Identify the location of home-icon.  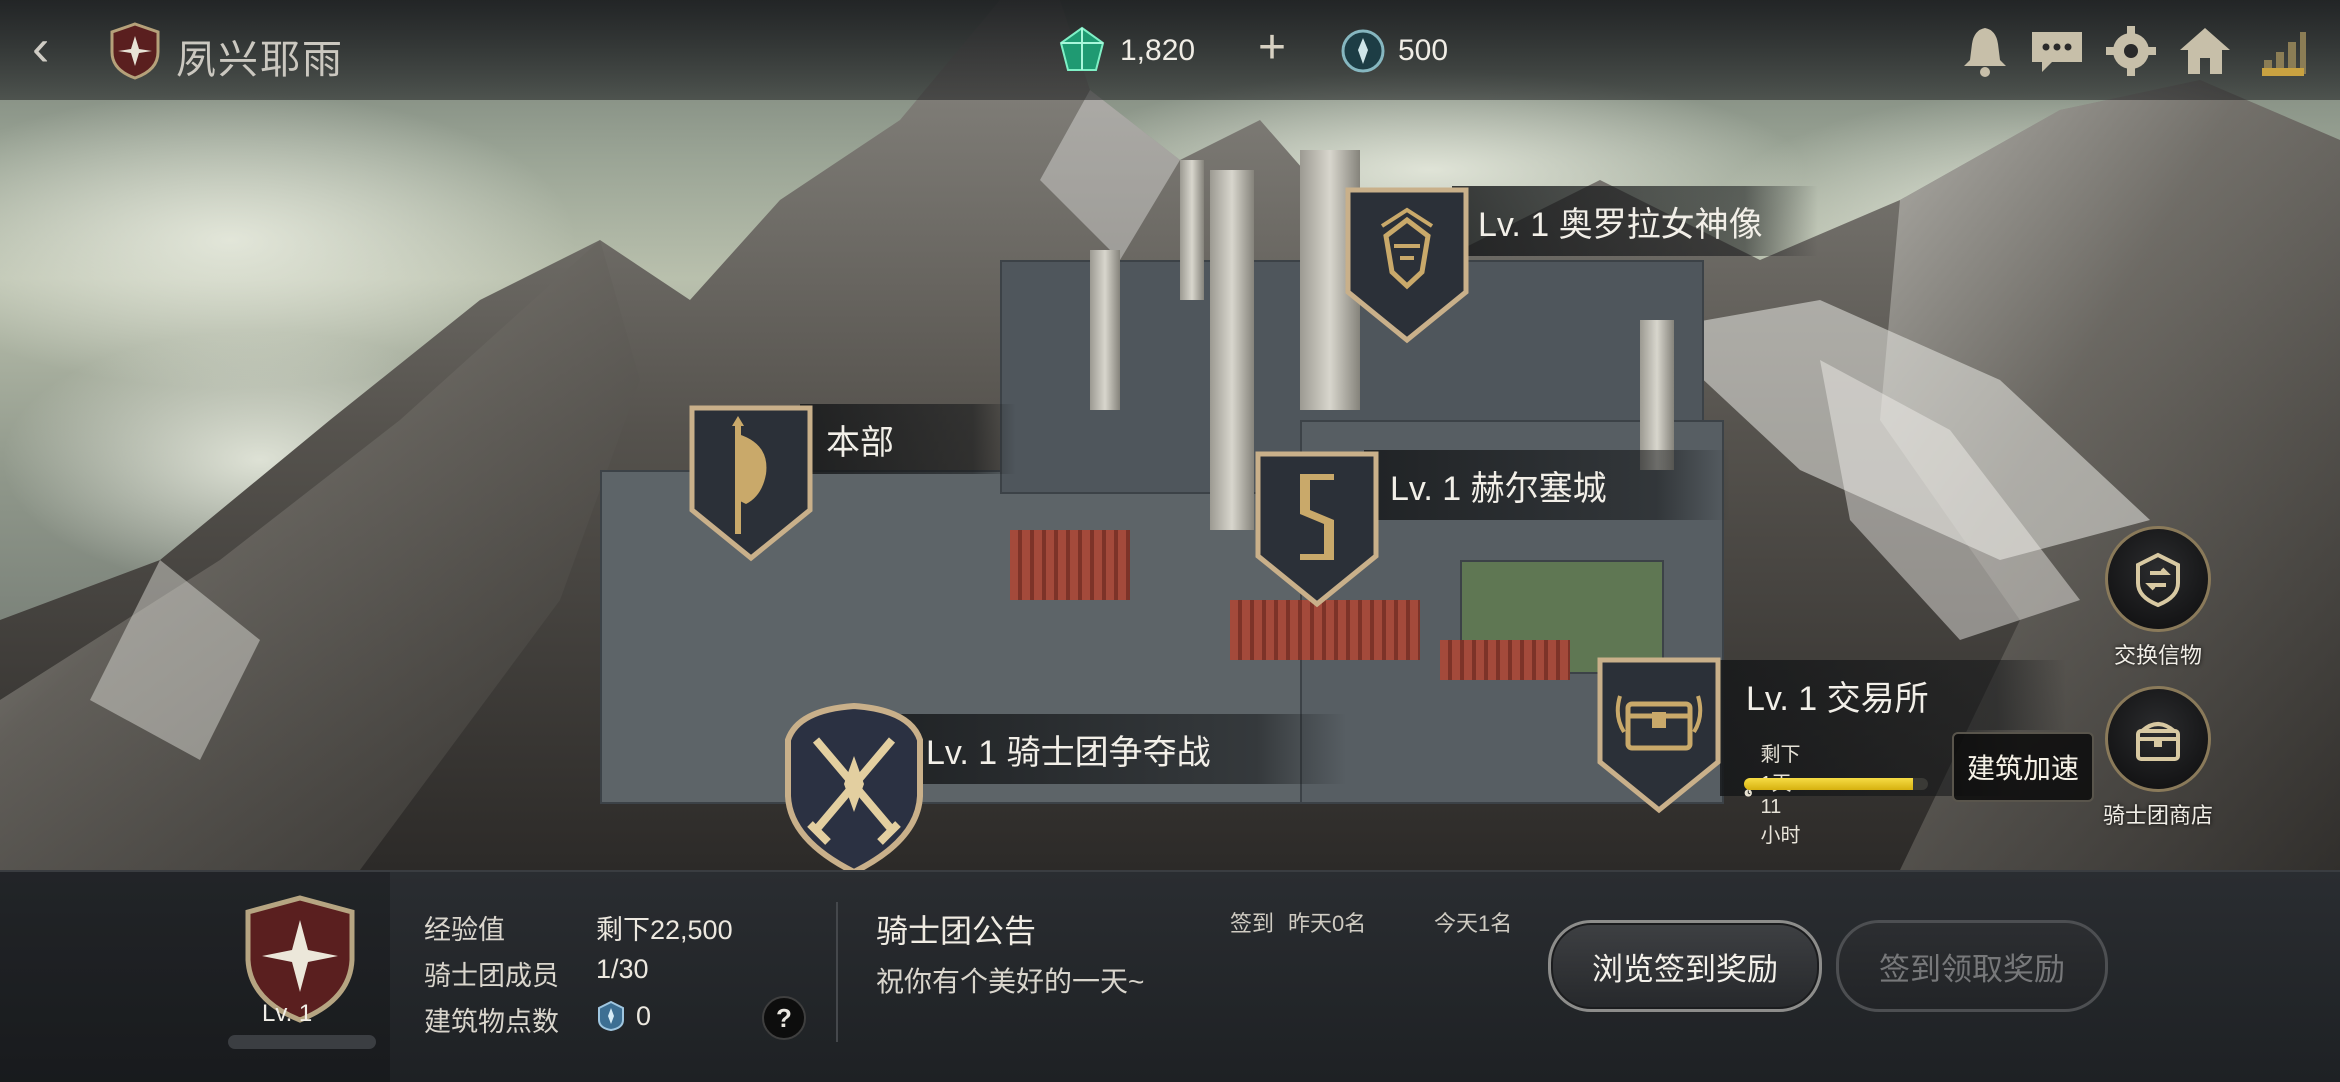
(2205, 51).